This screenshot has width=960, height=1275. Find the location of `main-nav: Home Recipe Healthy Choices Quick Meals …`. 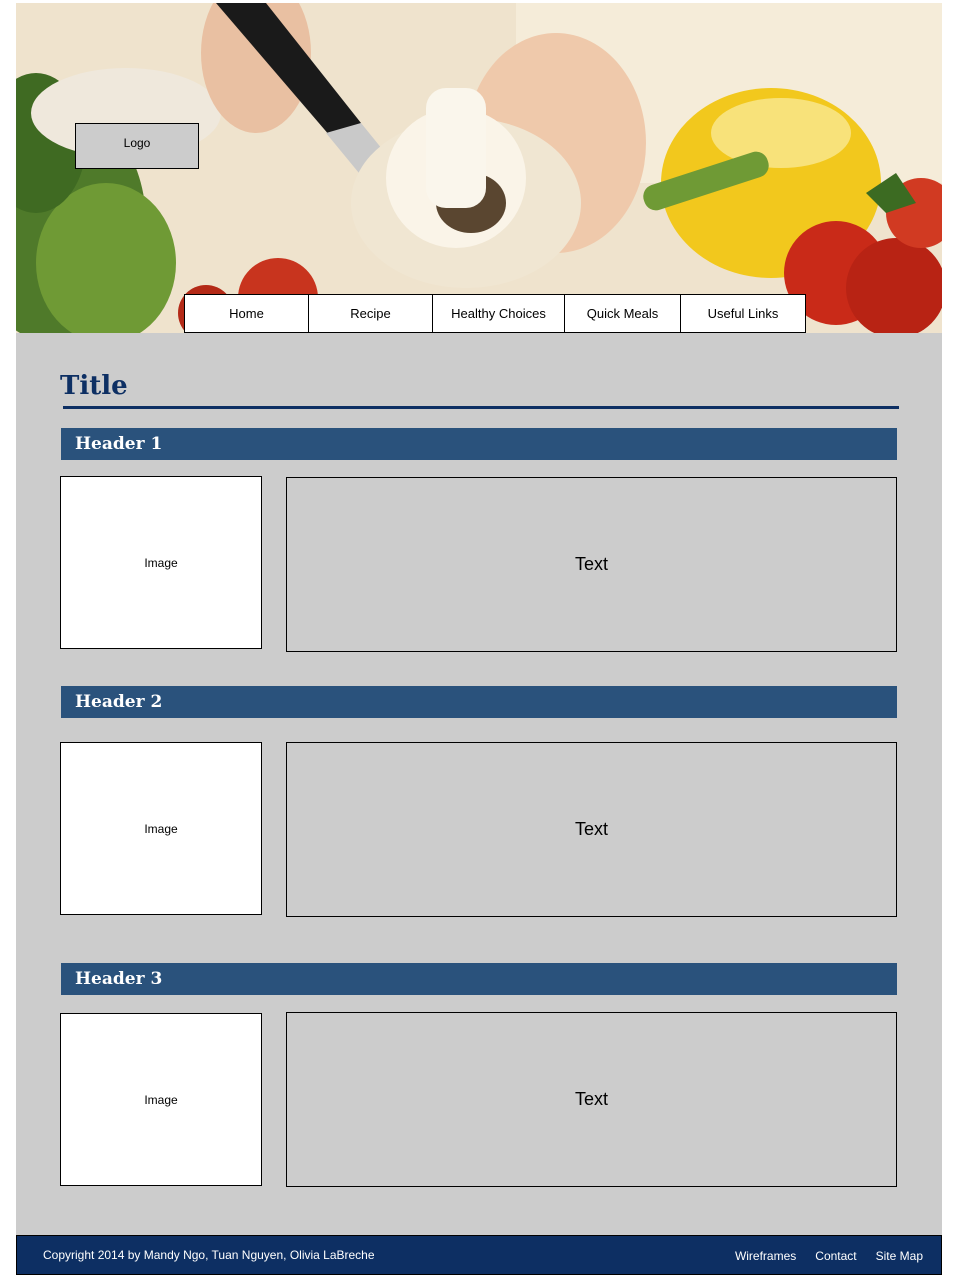

main-nav: Home Recipe Healthy Choices Quick Meals … is located at coordinates (495, 313).